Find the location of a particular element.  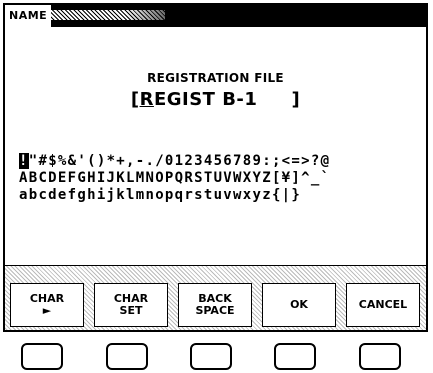

char-set-button: CHAR SET is located at coordinates (131, 305).